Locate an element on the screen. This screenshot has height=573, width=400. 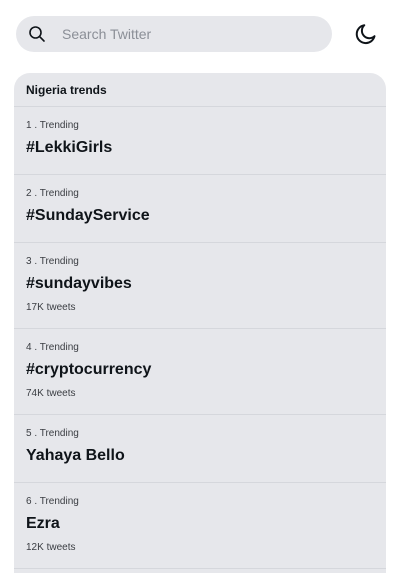
trend-tweet-count: 17K tweets is located at coordinates (51, 307).